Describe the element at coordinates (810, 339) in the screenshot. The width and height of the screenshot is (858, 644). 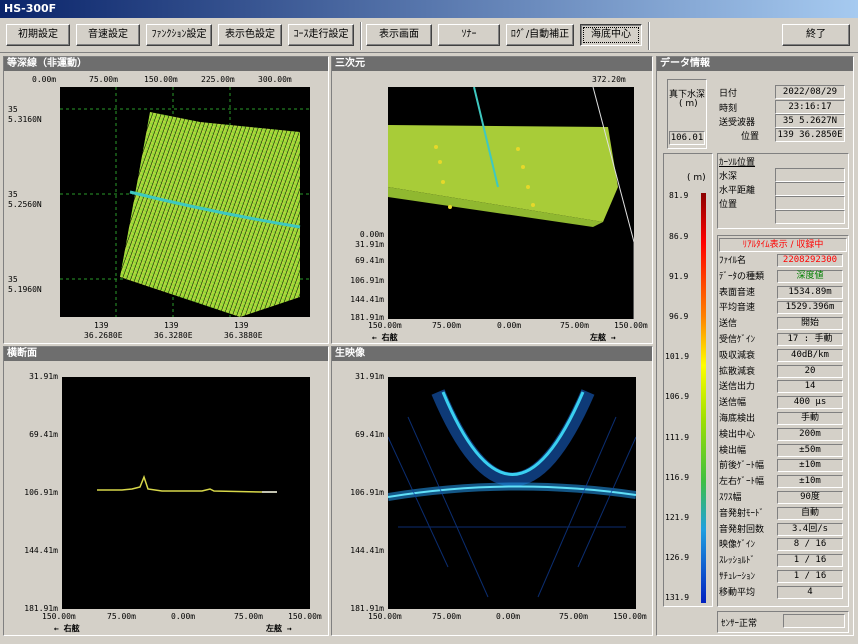
I see `status-row-value: 17 : 手動` at that location.